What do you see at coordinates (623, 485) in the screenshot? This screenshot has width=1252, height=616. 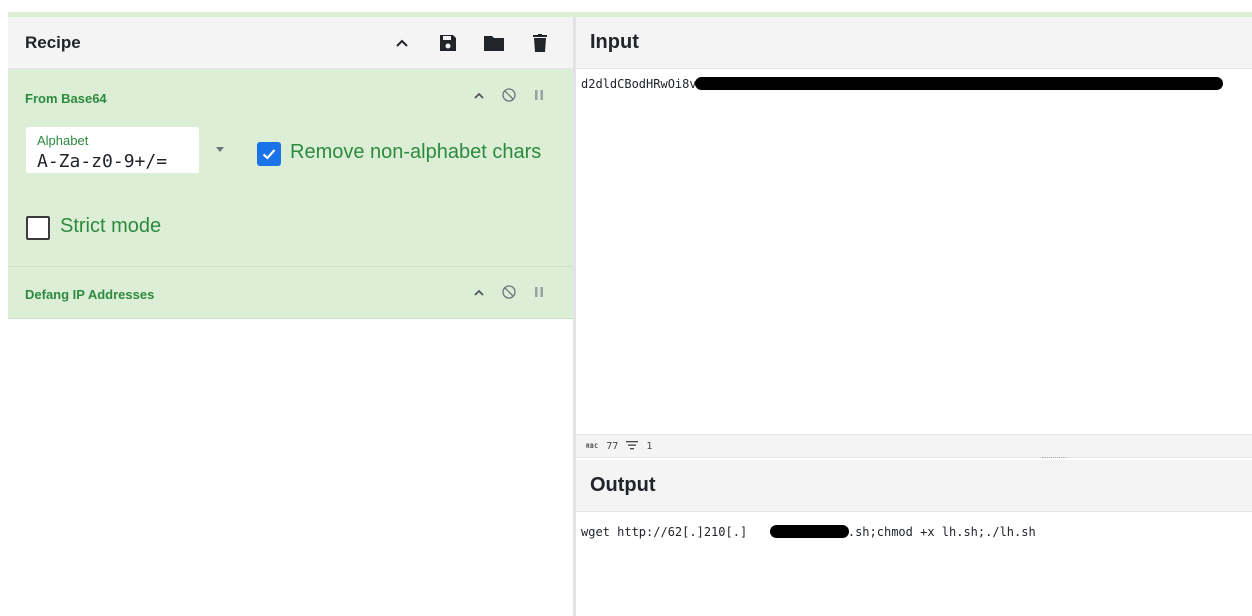 I see `output-title: Output` at bounding box center [623, 485].